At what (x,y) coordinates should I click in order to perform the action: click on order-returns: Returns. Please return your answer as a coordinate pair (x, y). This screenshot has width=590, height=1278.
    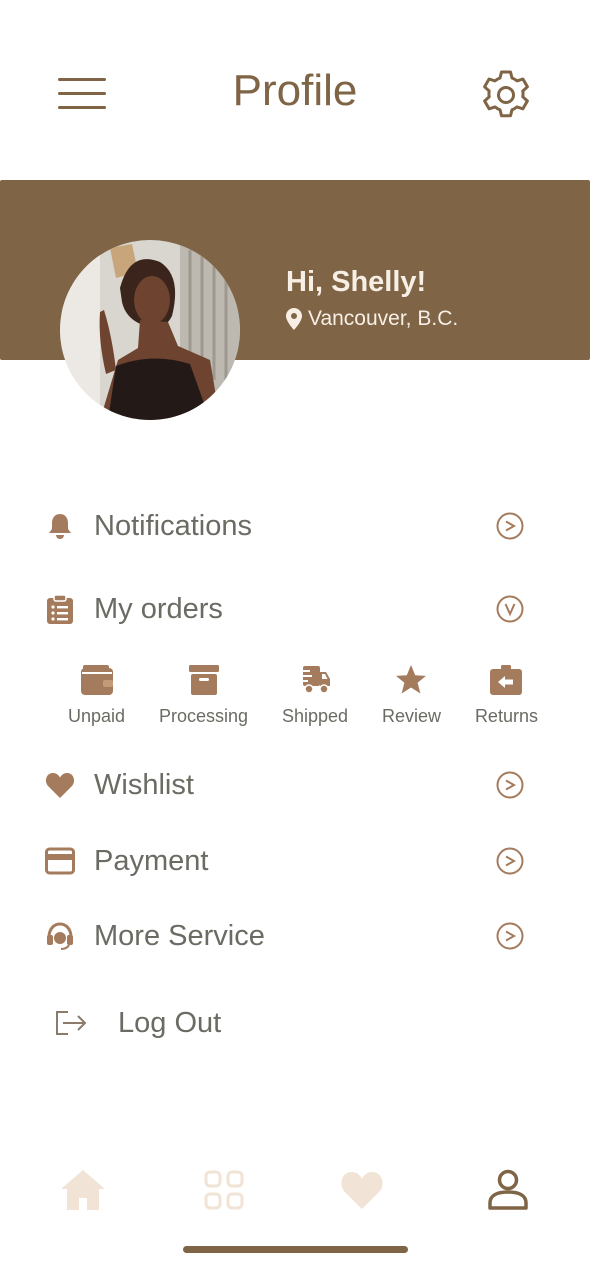
    Looking at the image, I should click on (506, 694).